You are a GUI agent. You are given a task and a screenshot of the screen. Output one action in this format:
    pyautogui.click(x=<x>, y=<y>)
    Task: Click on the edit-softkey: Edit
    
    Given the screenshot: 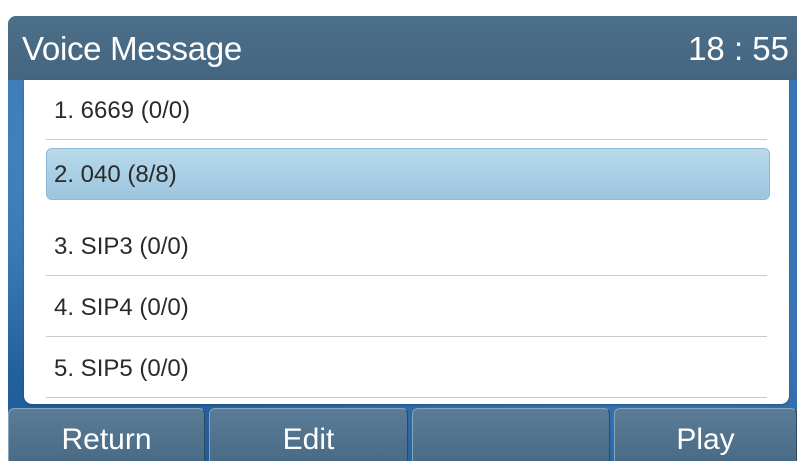 What is the action you would take?
    pyautogui.click(x=308, y=434)
    